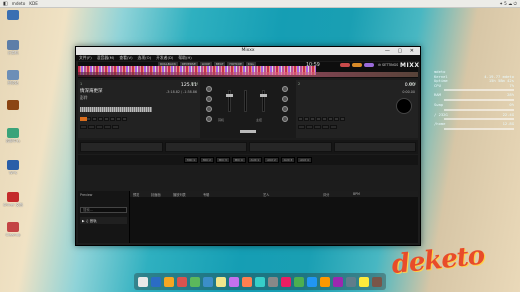  I want to click on window-controls: — ▢ ✕, so click(401, 51).